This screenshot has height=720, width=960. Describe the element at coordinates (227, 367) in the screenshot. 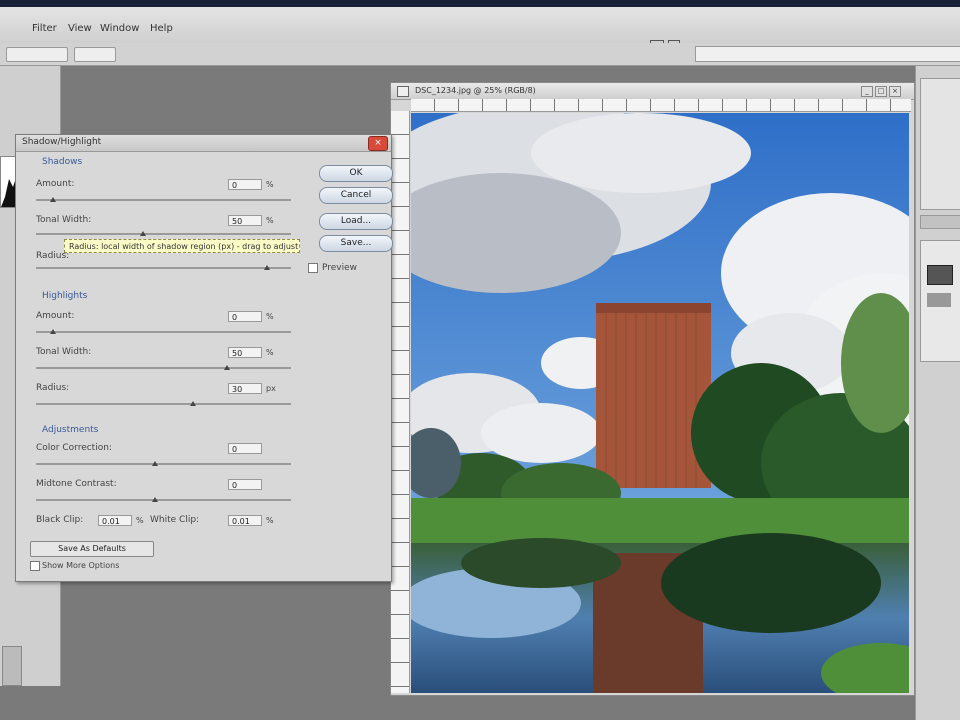

I see `highlights-tonal-width-thumb` at that location.